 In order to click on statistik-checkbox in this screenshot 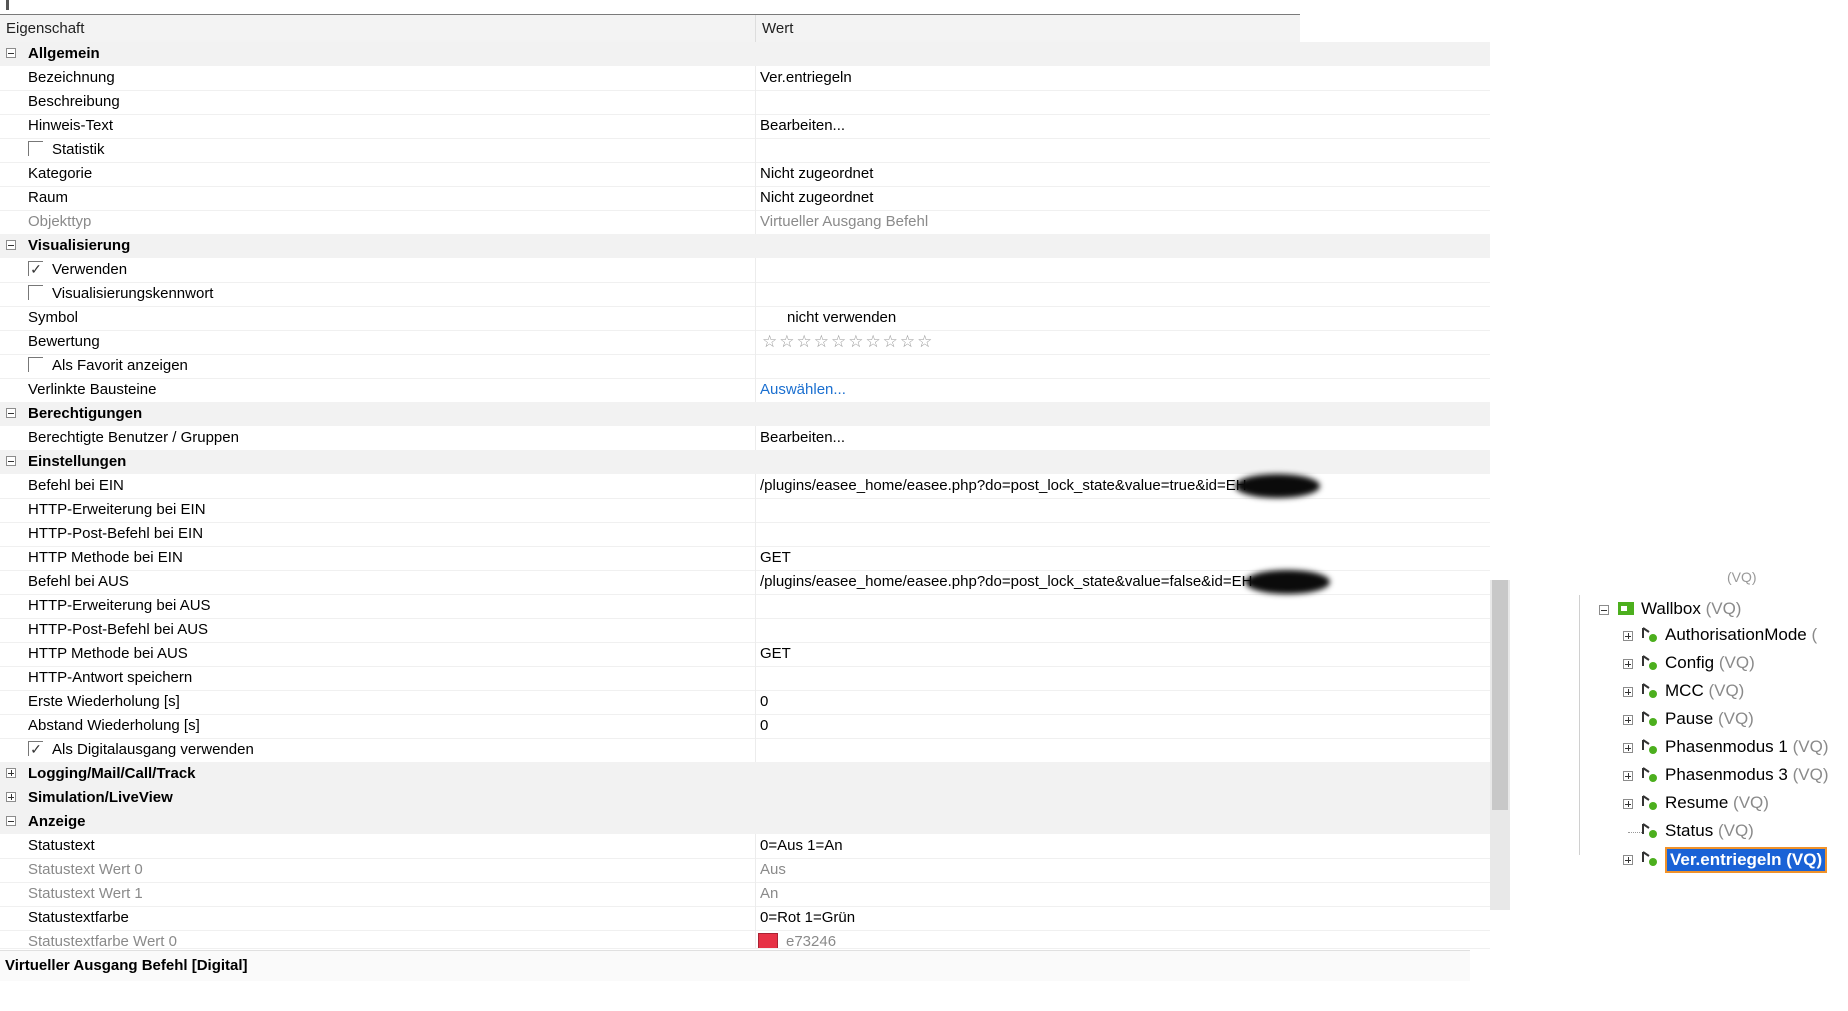, I will do `click(35, 148)`.